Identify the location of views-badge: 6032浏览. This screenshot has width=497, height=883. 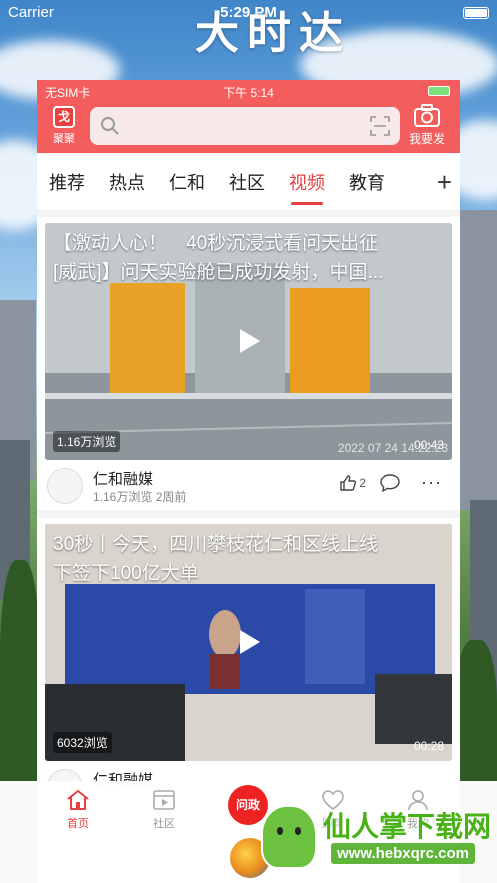
(82, 742).